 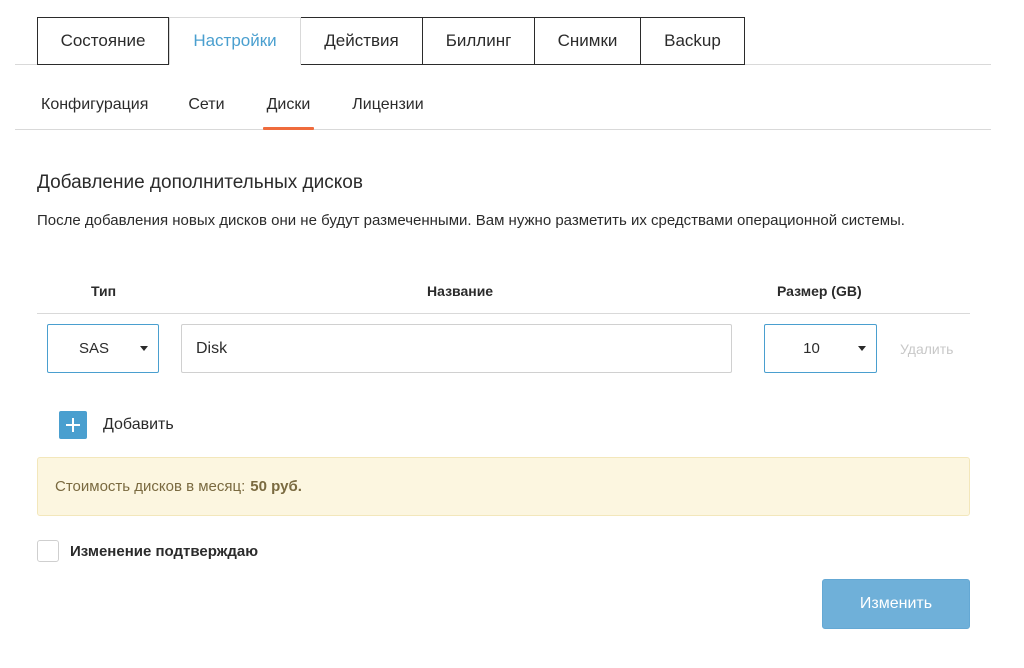 I want to click on delete-disk-link: Удалить, so click(x=926, y=349).